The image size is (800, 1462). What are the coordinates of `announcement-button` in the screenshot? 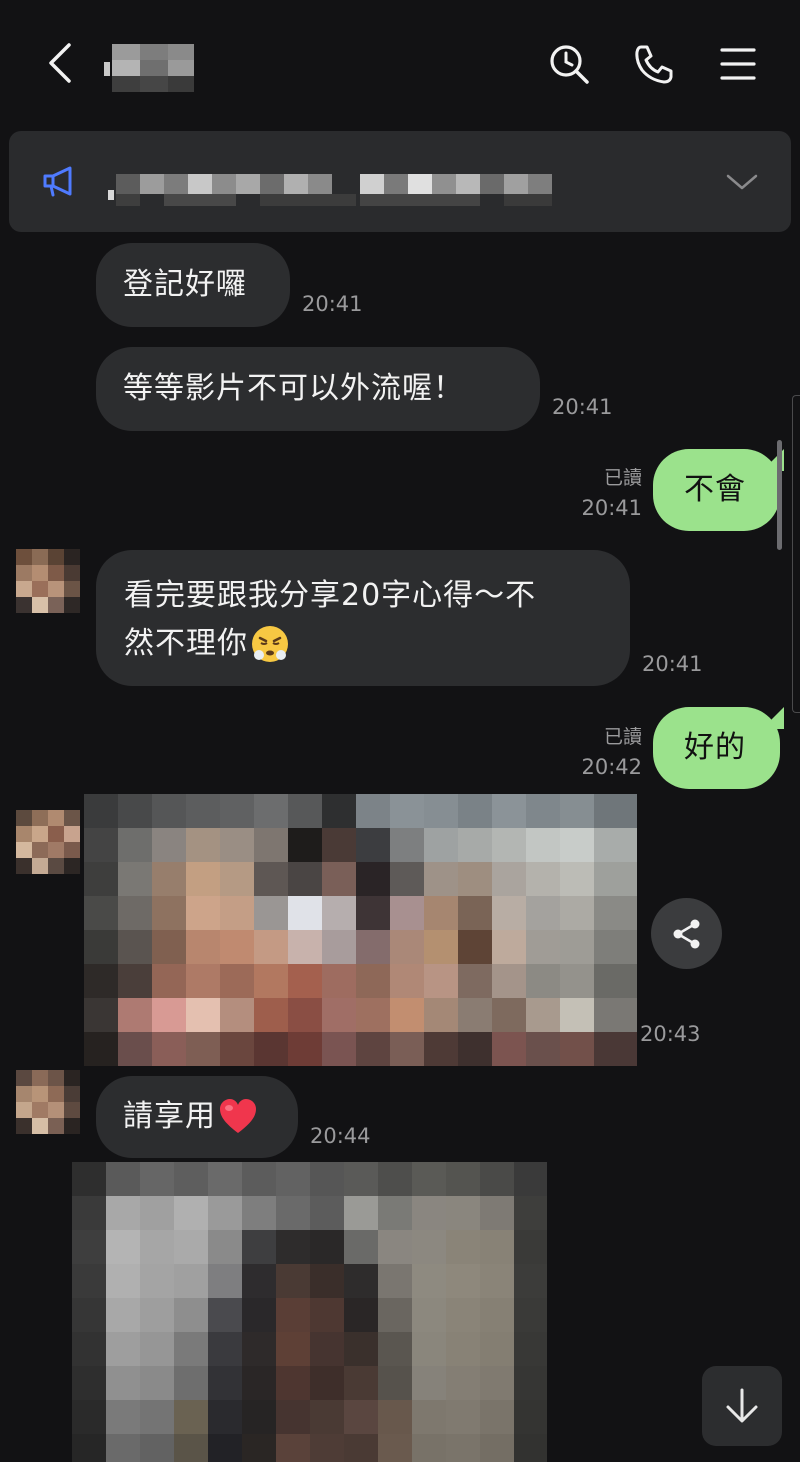 It's located at (60, 182).